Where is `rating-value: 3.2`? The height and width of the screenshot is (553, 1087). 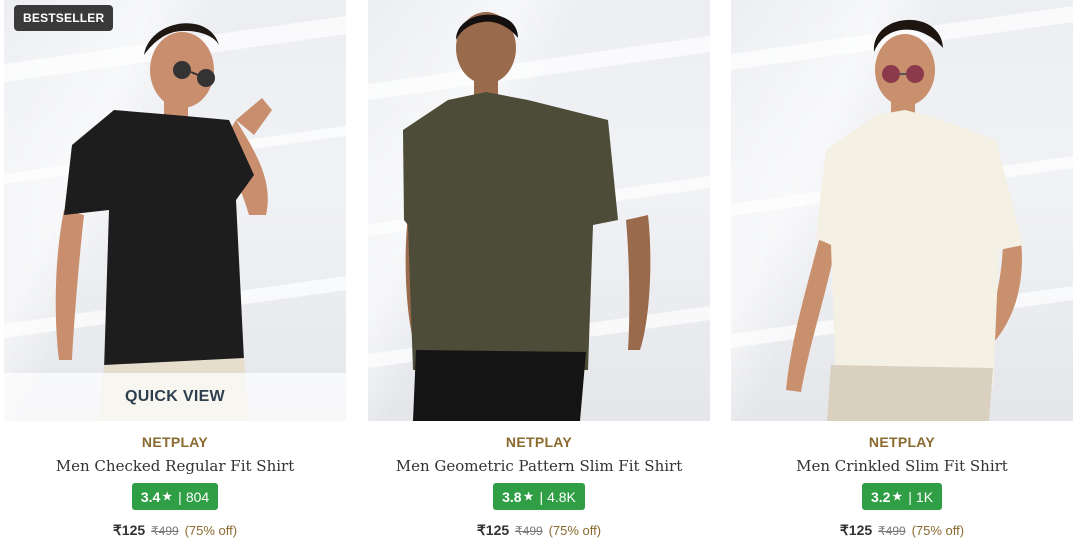 rating-value: 3.2 is located at coordinates (880, 496).